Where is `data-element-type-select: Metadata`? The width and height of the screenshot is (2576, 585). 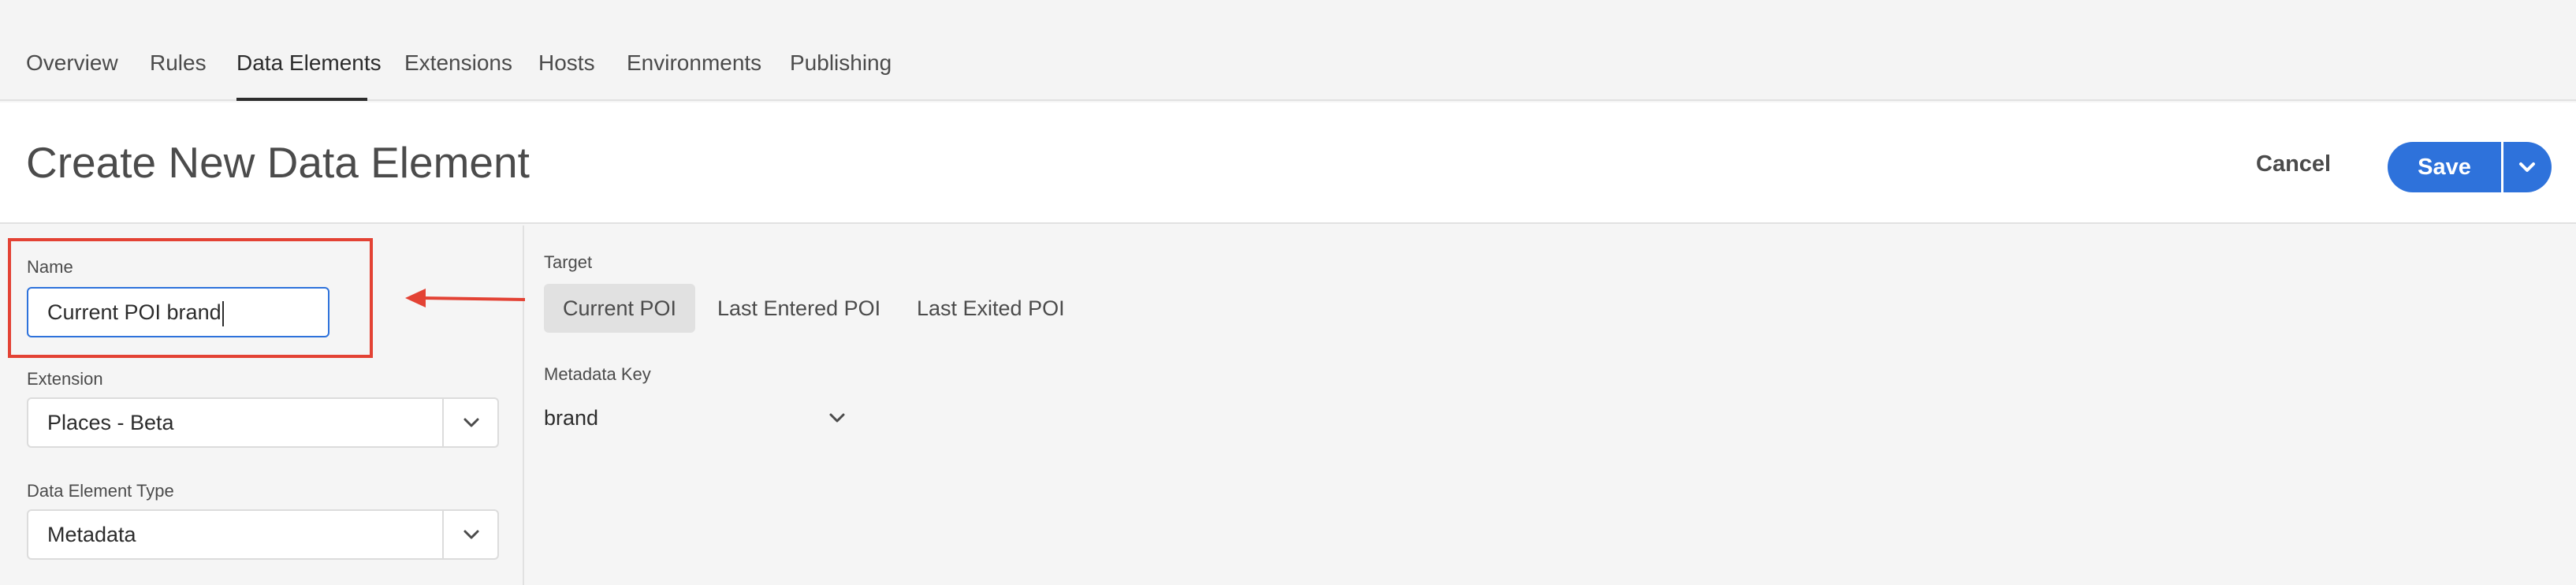 data-element-type-select: Metadata is located at coordinates (263, 534).